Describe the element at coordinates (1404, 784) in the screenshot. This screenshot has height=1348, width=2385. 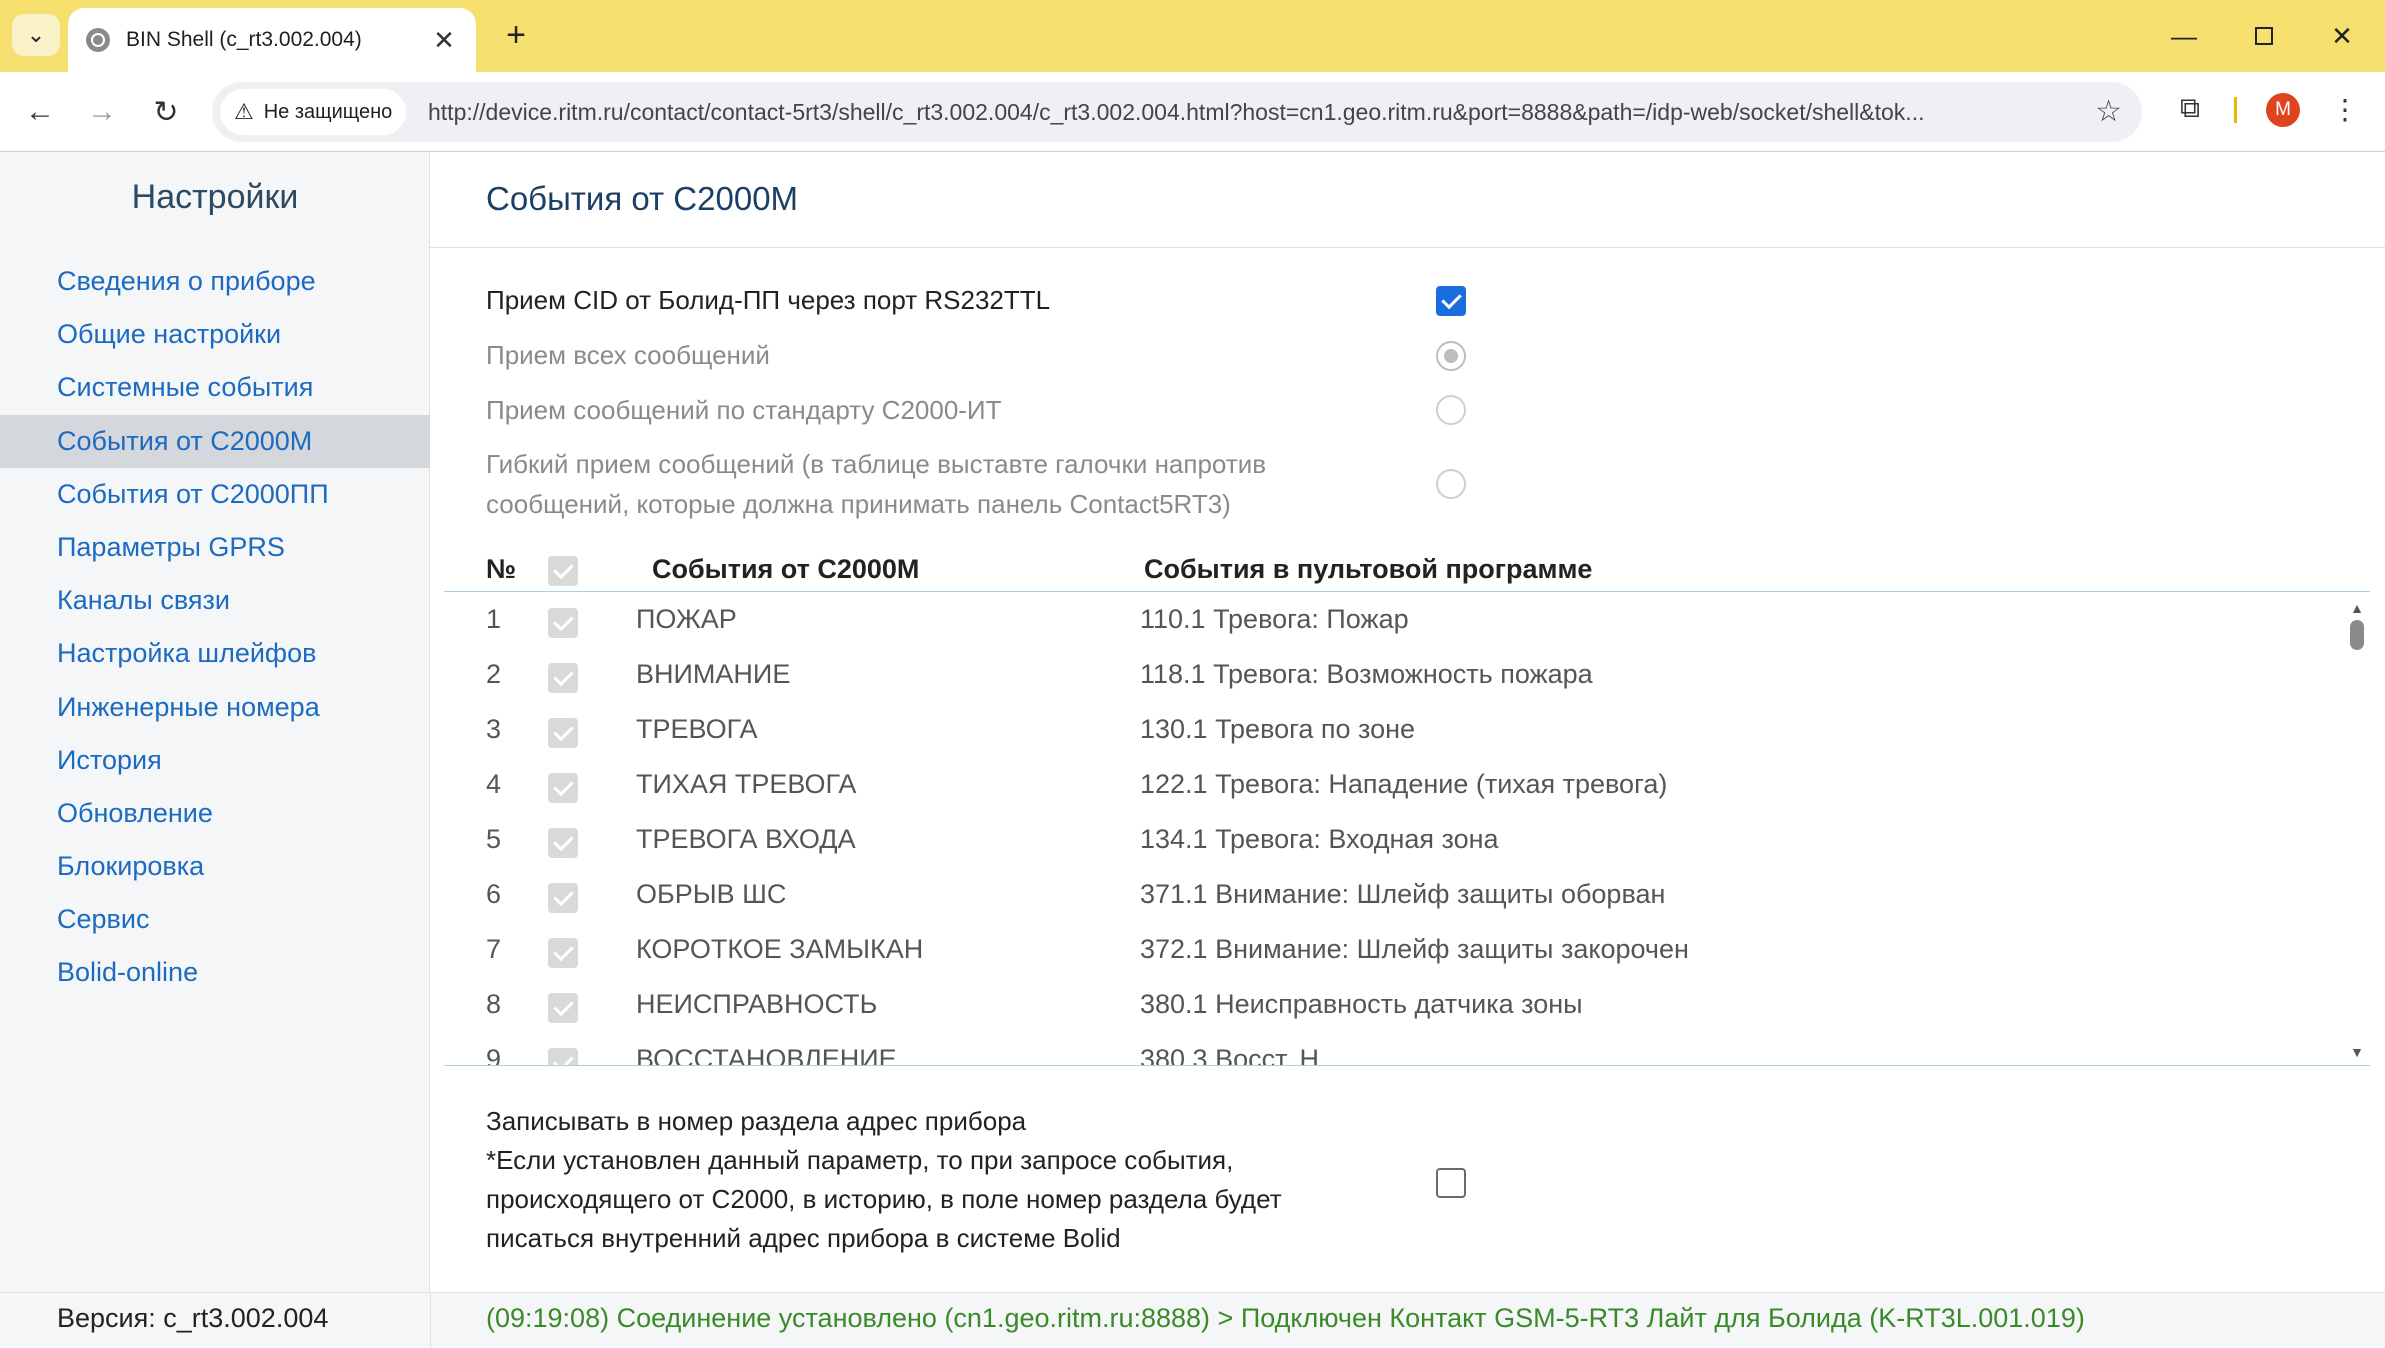
I see `row-program-event: 122.1 Тревога: Нападение (тихая тревога)` at that location.